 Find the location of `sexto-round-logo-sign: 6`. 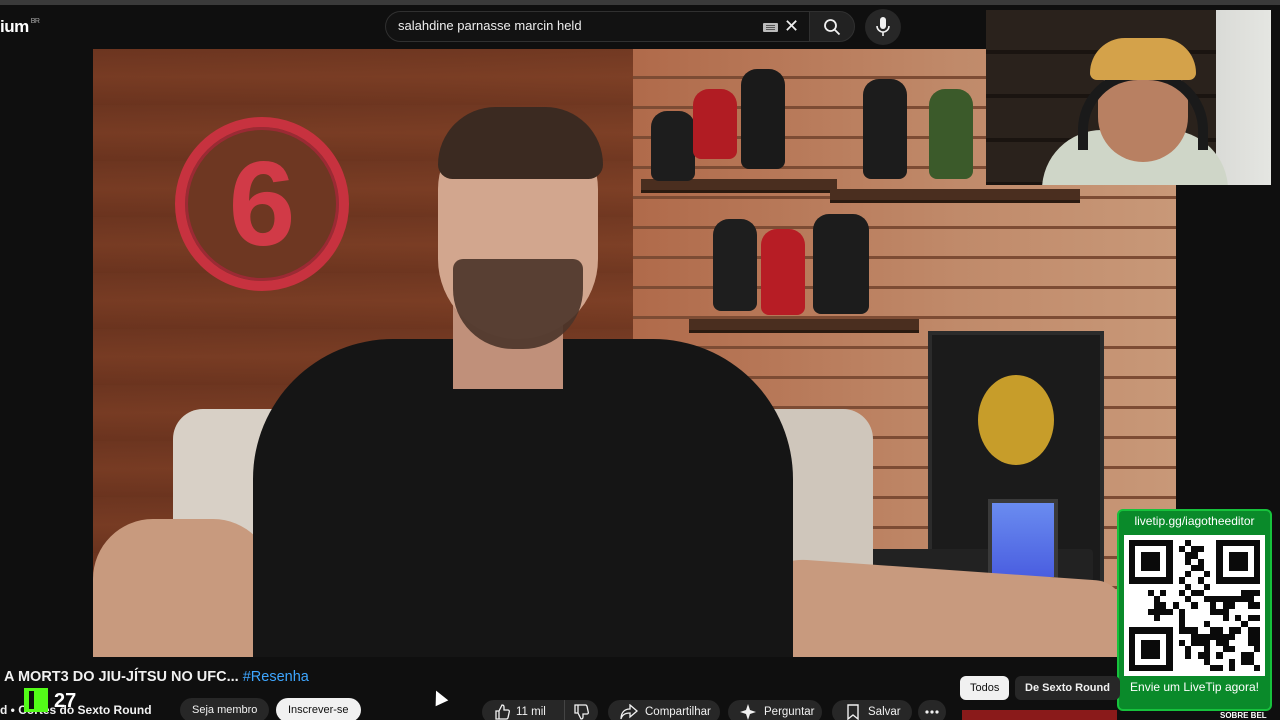

sexto-round-logo-sign: 6 is located at coordinates (262, 204).